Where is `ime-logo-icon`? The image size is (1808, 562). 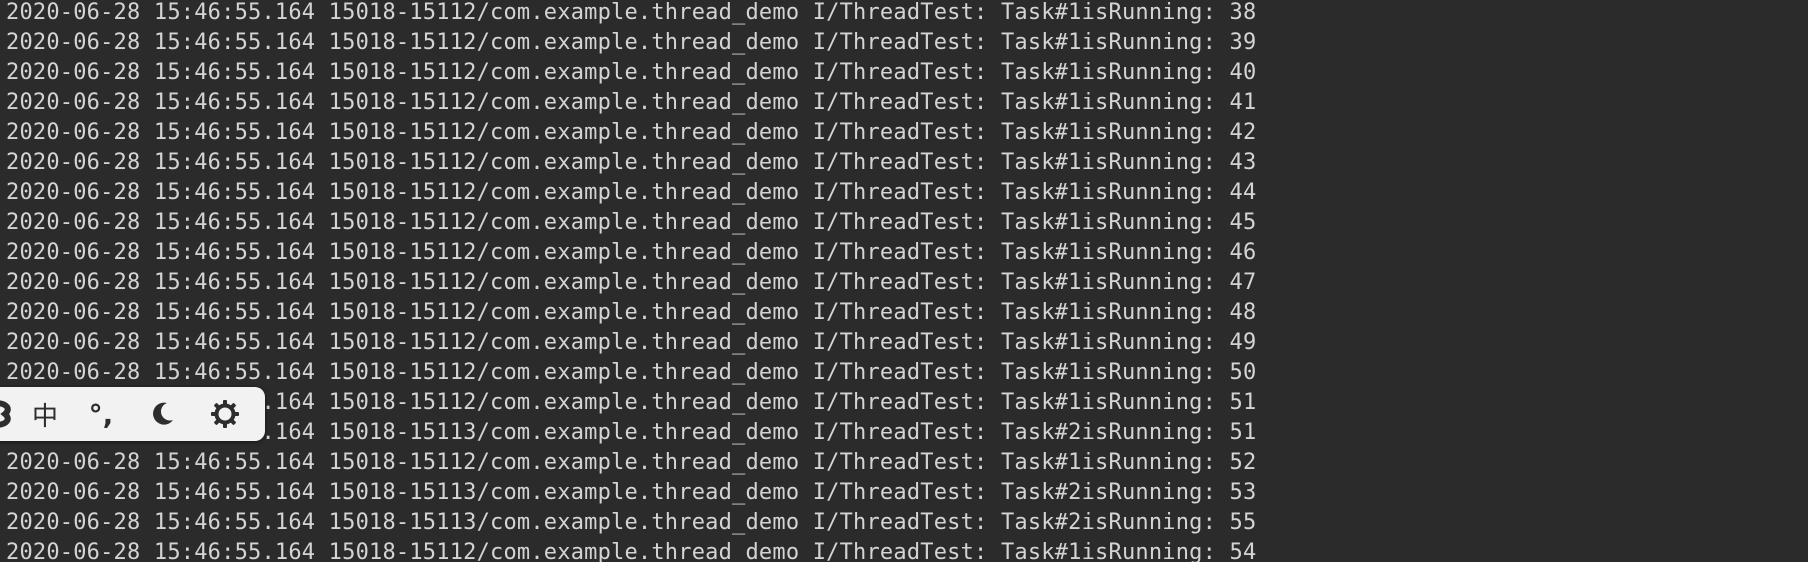 ime-logo-icon is located at coordinates (8, 414).